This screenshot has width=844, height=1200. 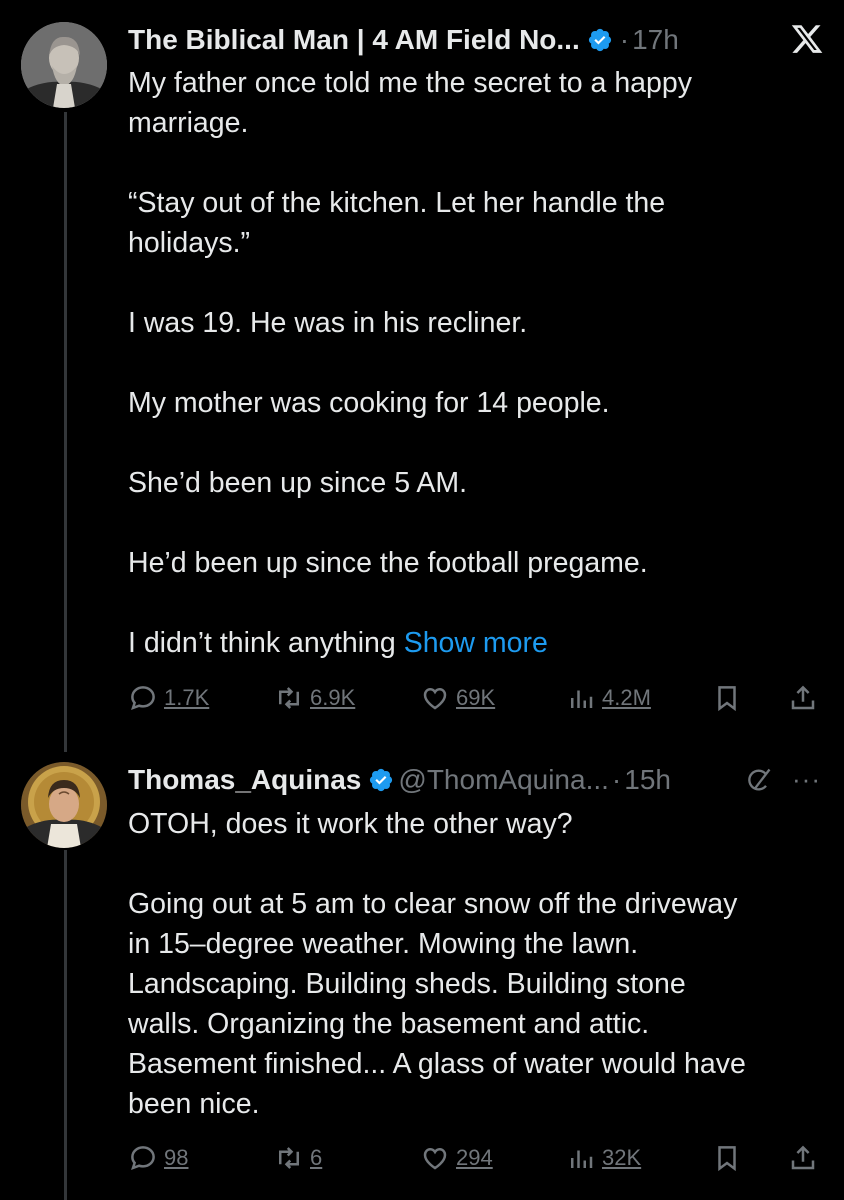 I want to click on reply-count: 1.7K, so click(x=187, y=697).